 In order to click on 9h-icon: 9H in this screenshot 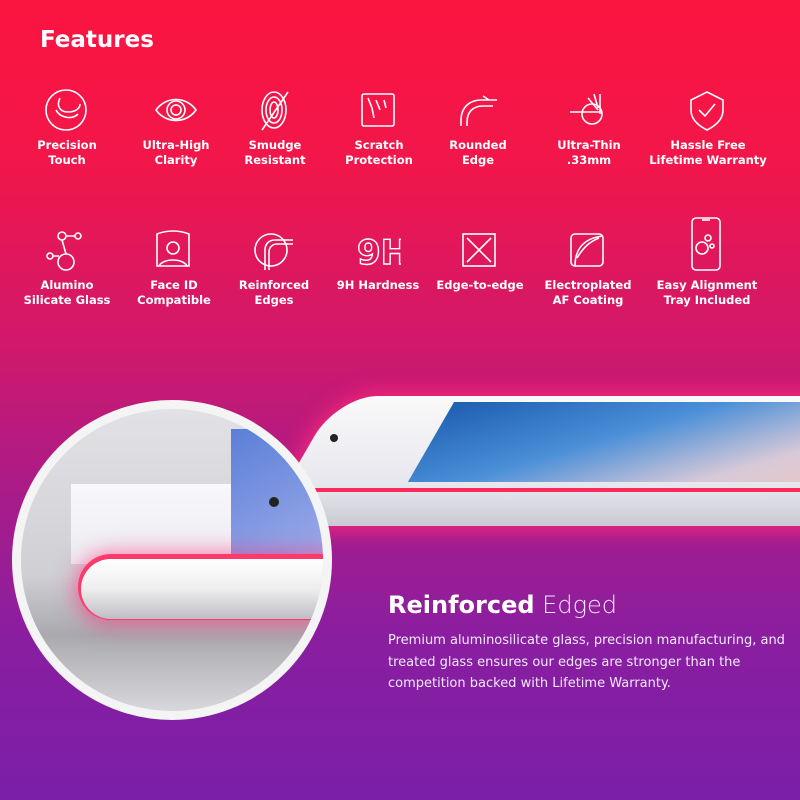, I will do `click(378, 252)`.